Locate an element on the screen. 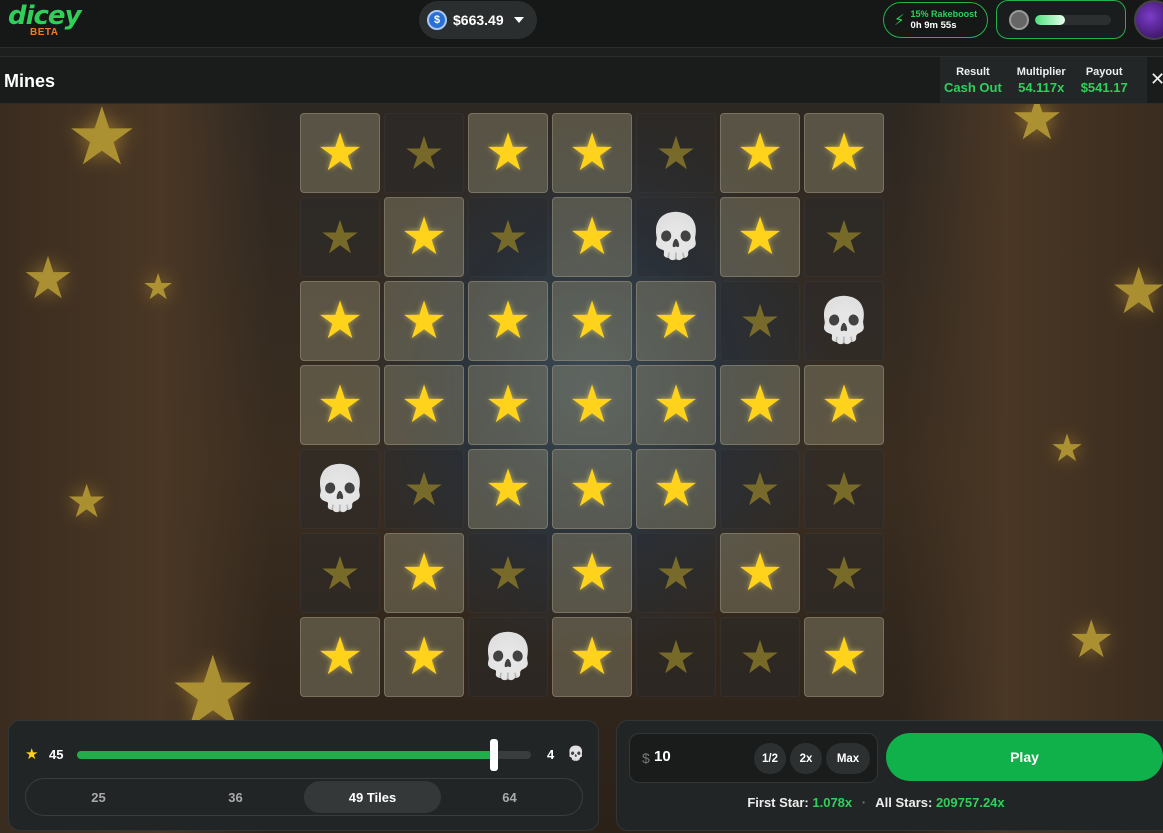 The image size is (1163, 833). tile-option: 64 is located at coordinates (509, 797).